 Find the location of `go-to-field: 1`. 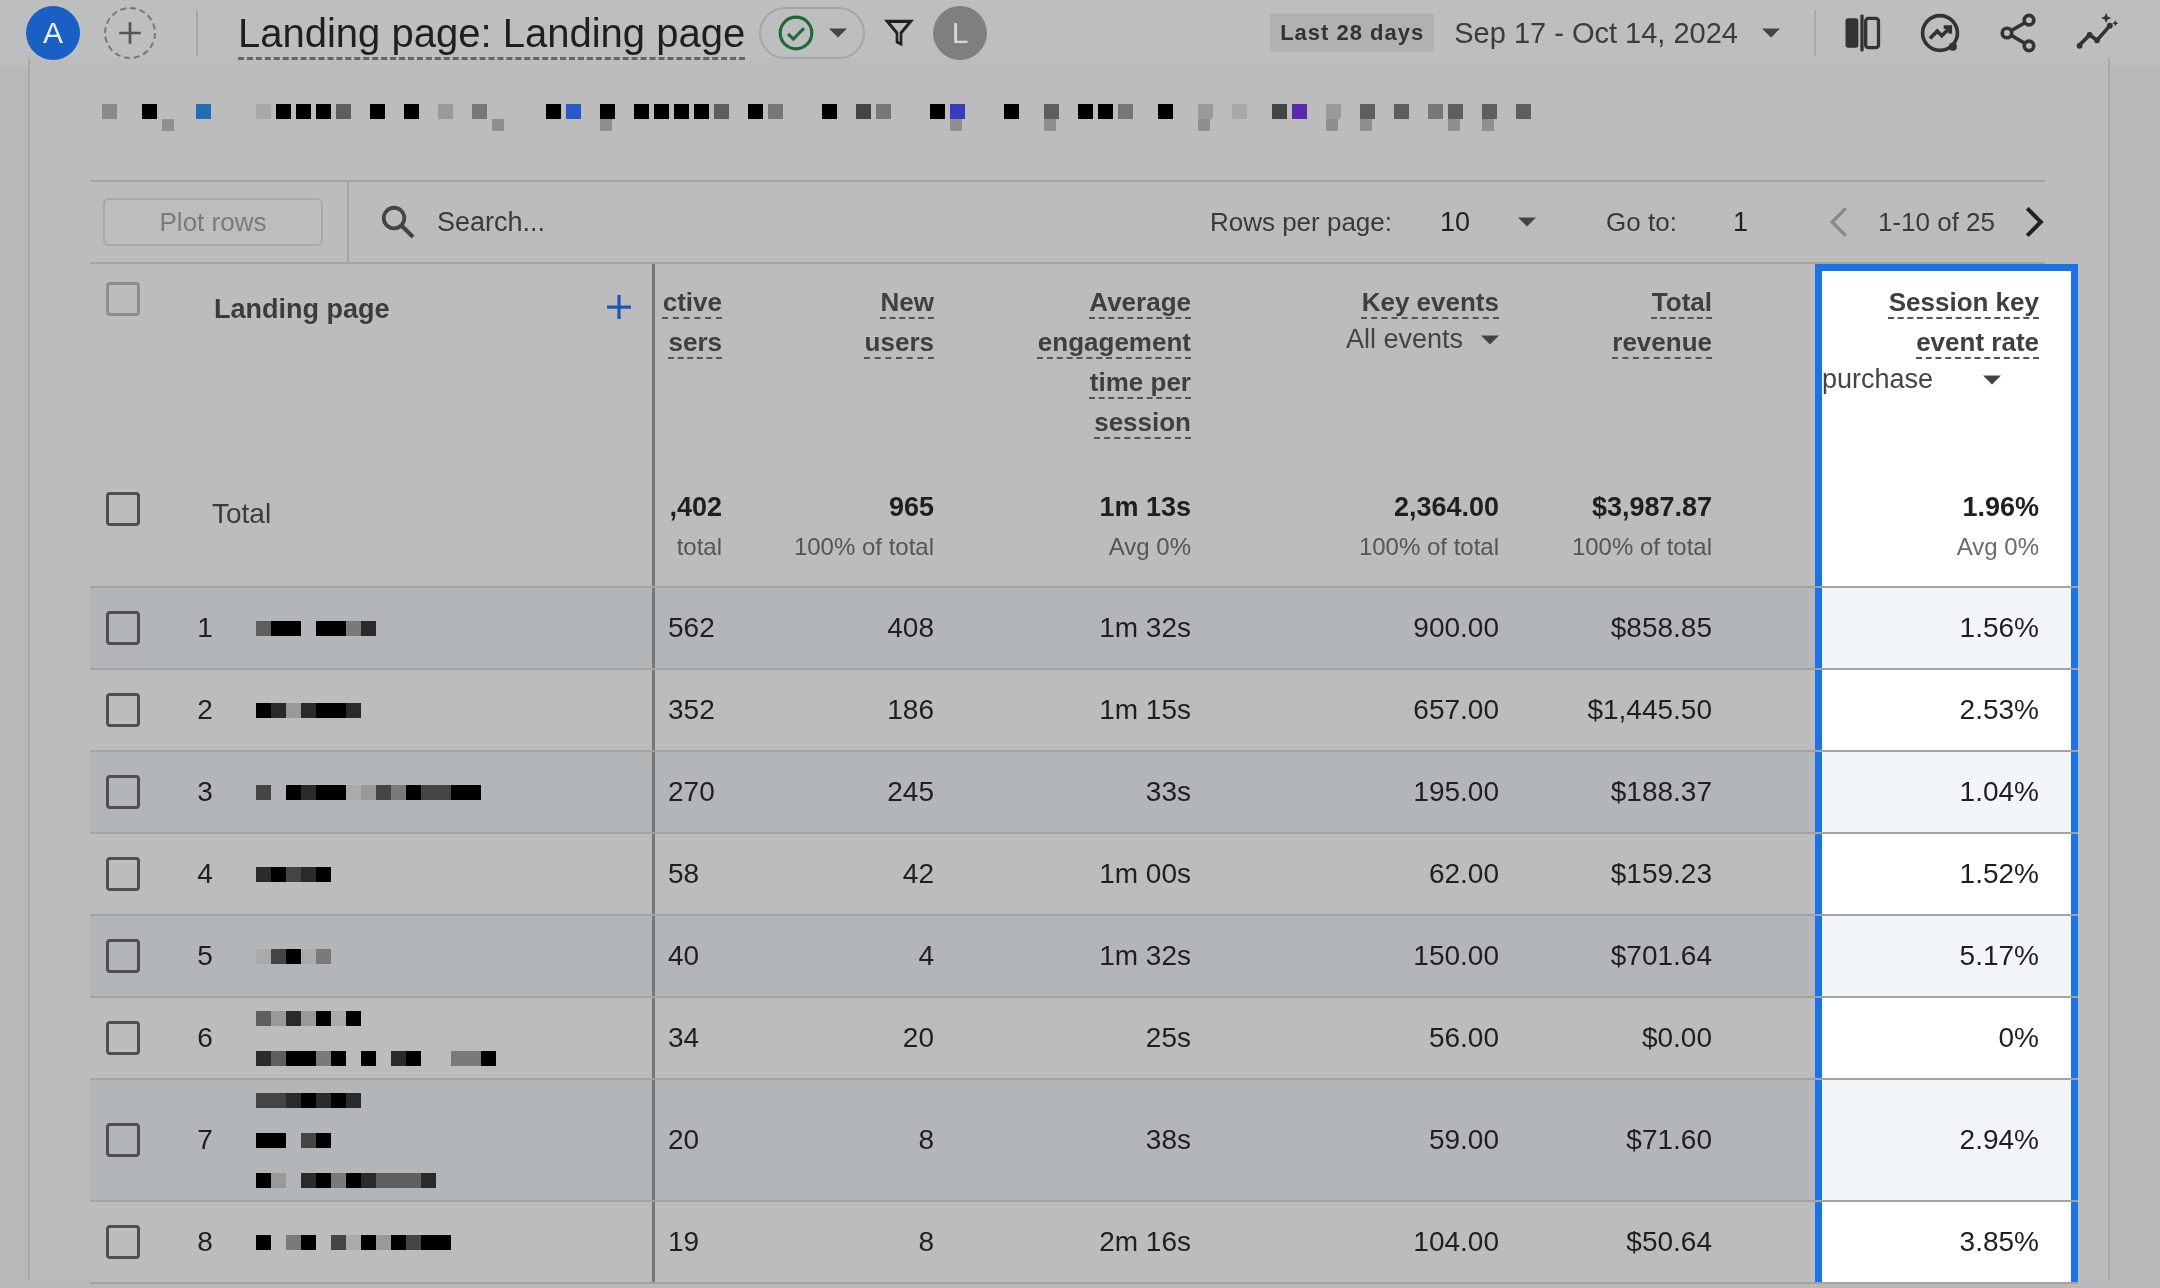

go-to-field: 1 is located at coordinates (1740, 222).